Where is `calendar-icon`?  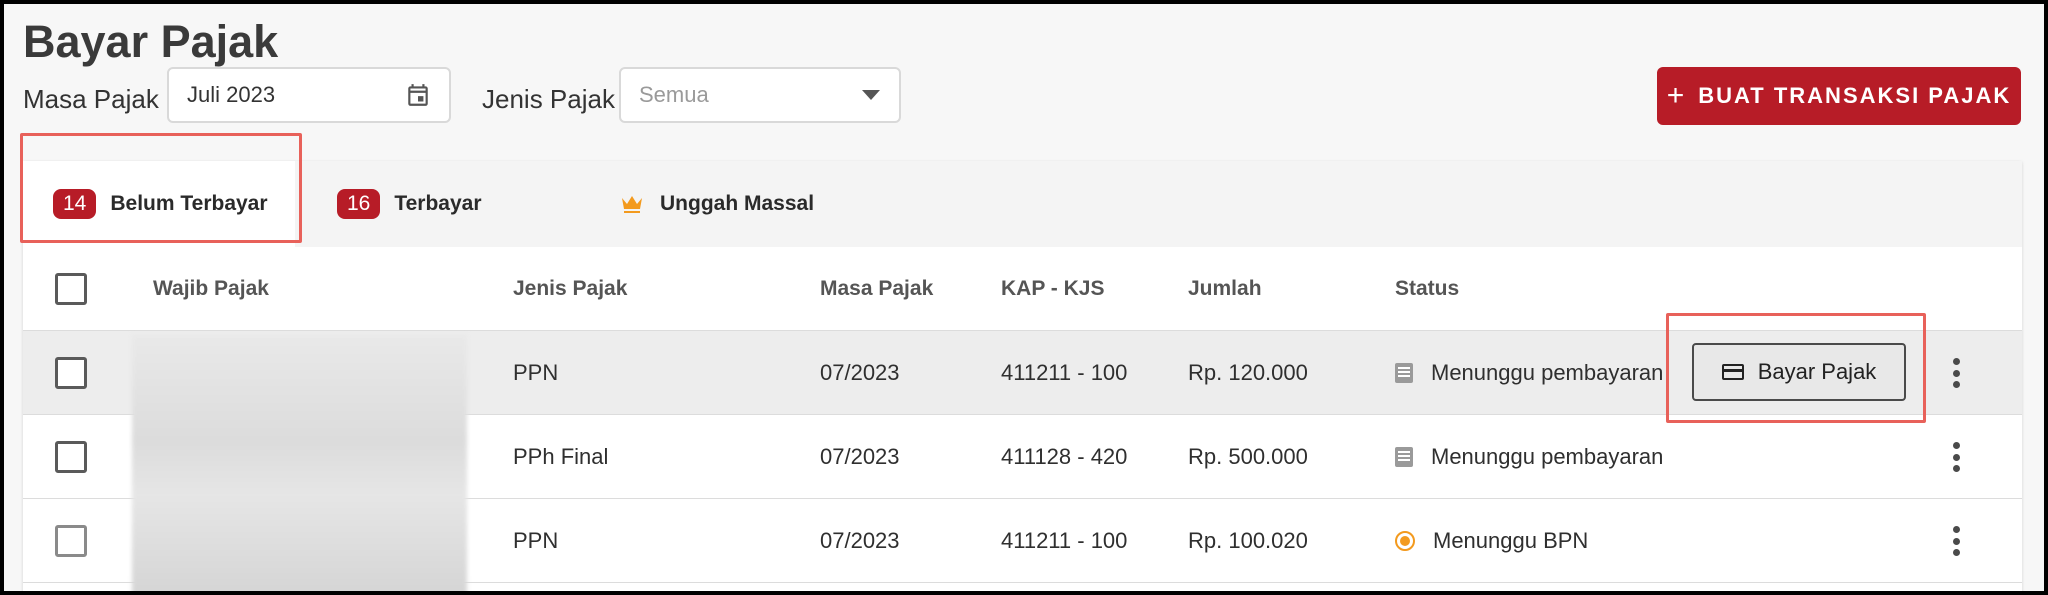 calendar-icon is located at coordinates (418, 95).